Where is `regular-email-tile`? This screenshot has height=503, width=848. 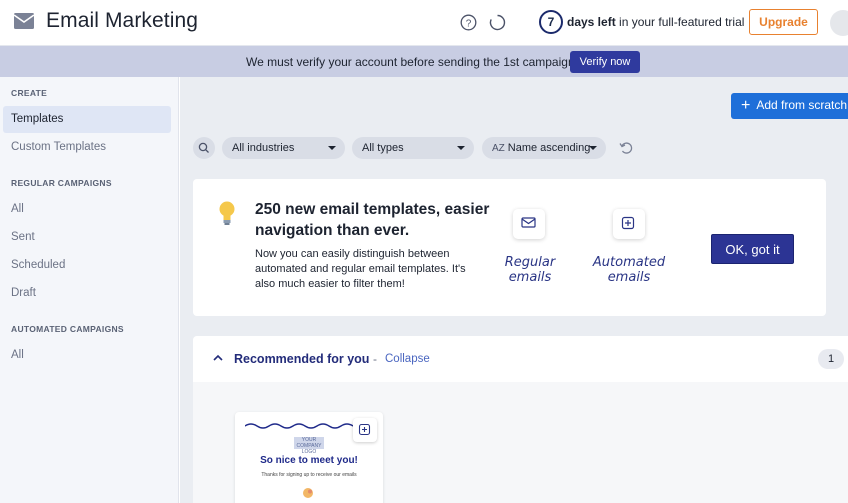
regular-email-tile is located at coordinates (529, 224).